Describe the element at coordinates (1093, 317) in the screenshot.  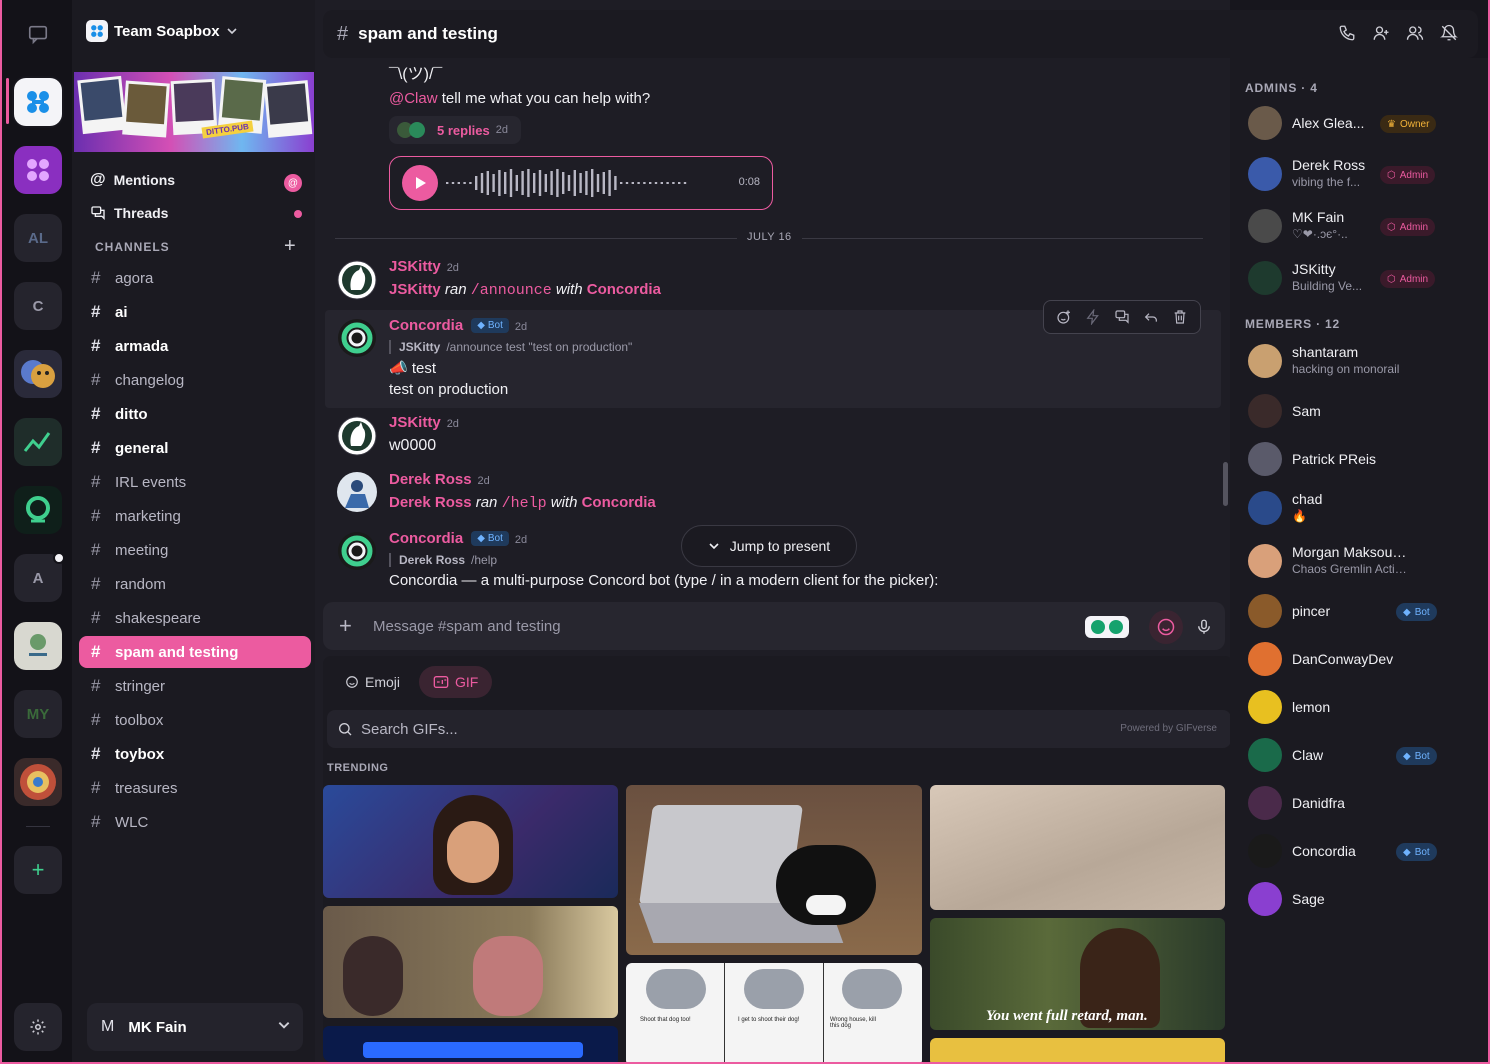
I see `zap-icon` at that location.